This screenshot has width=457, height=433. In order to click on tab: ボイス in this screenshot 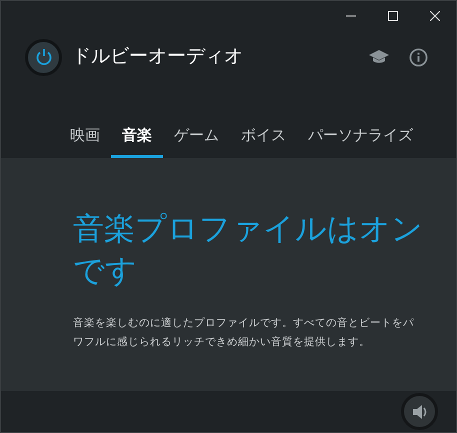, I will do `click(263, 138)`.